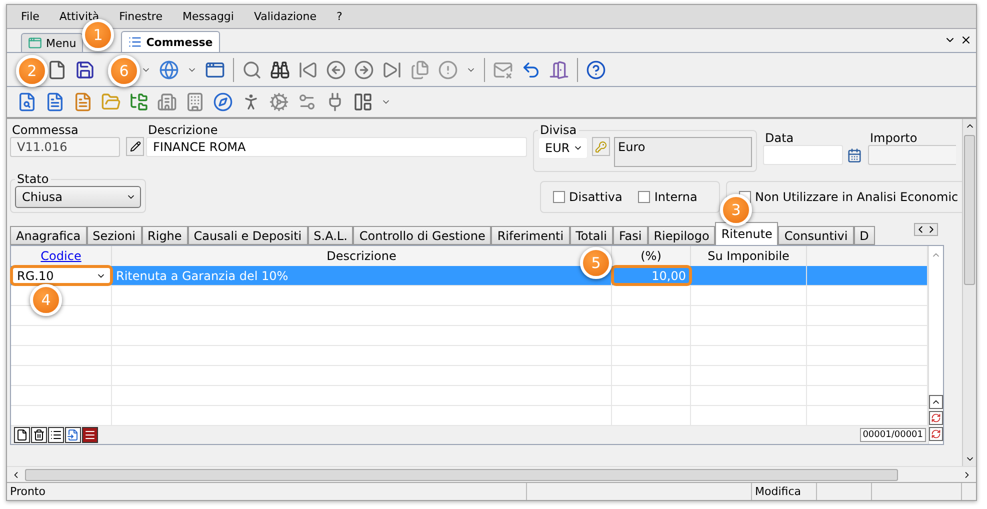  I want to click on section-tab: D, so click(864, 235).